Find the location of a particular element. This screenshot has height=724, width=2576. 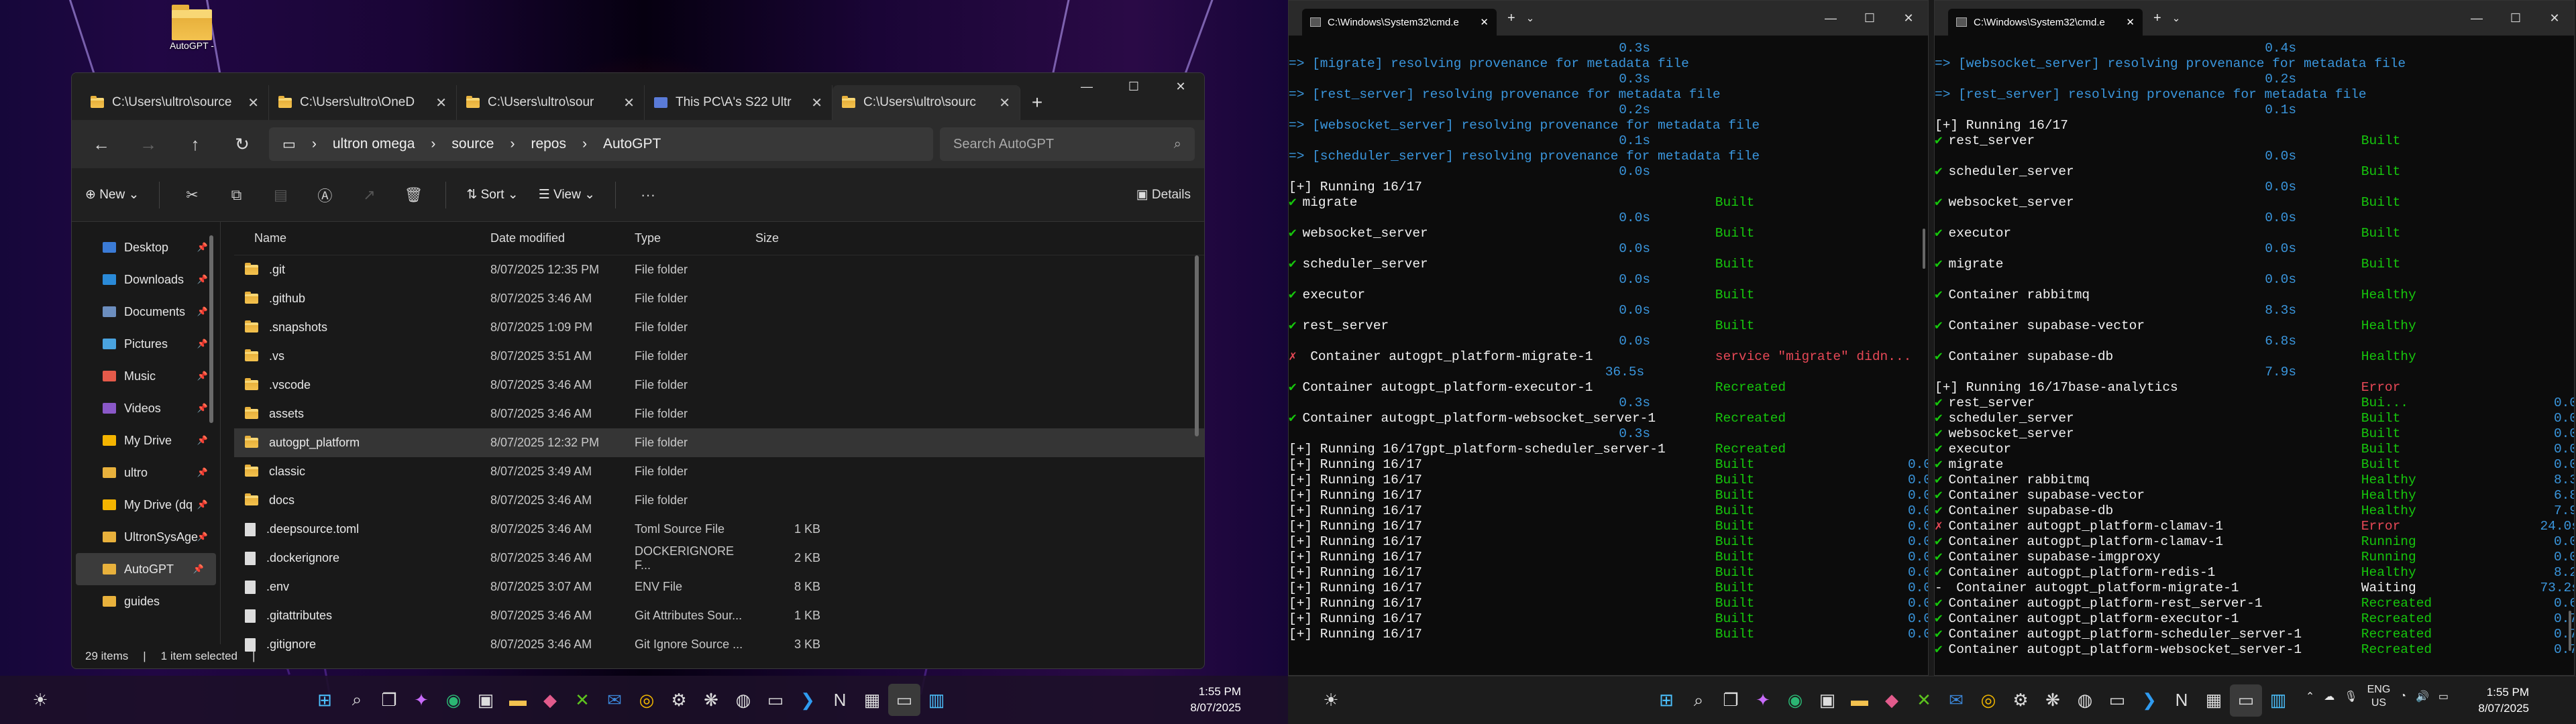

maximize-icon: ☐ is located at coordinates (2515, 18).